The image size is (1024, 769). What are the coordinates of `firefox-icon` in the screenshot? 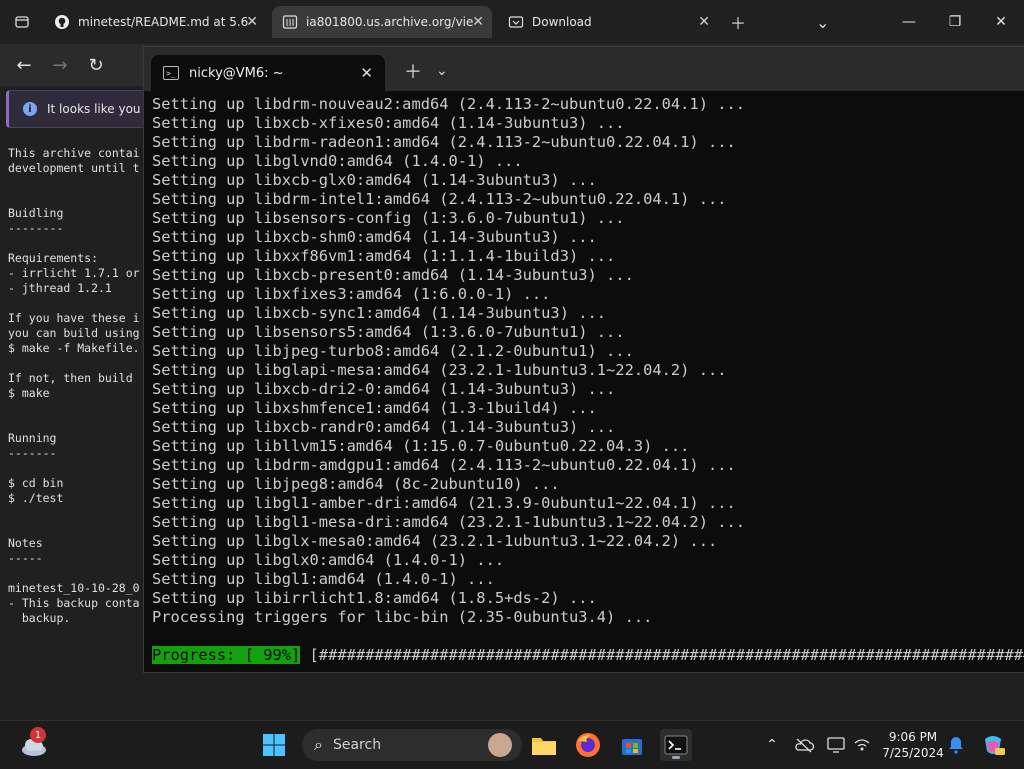 It's located at (588, 745).